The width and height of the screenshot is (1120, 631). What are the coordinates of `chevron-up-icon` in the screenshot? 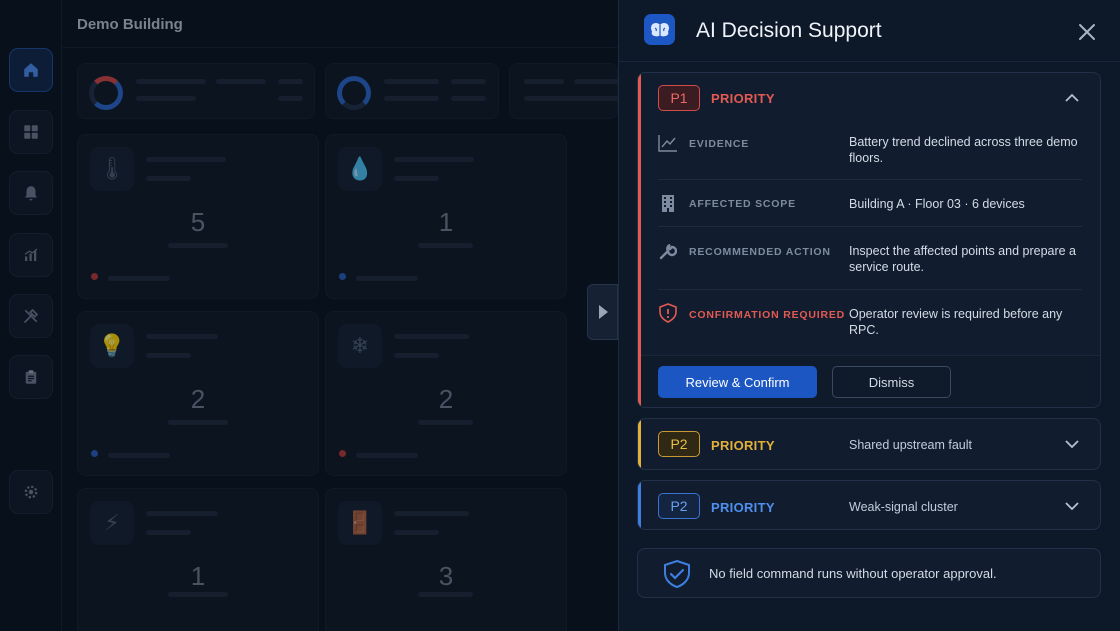 It's located at (1072, 97).